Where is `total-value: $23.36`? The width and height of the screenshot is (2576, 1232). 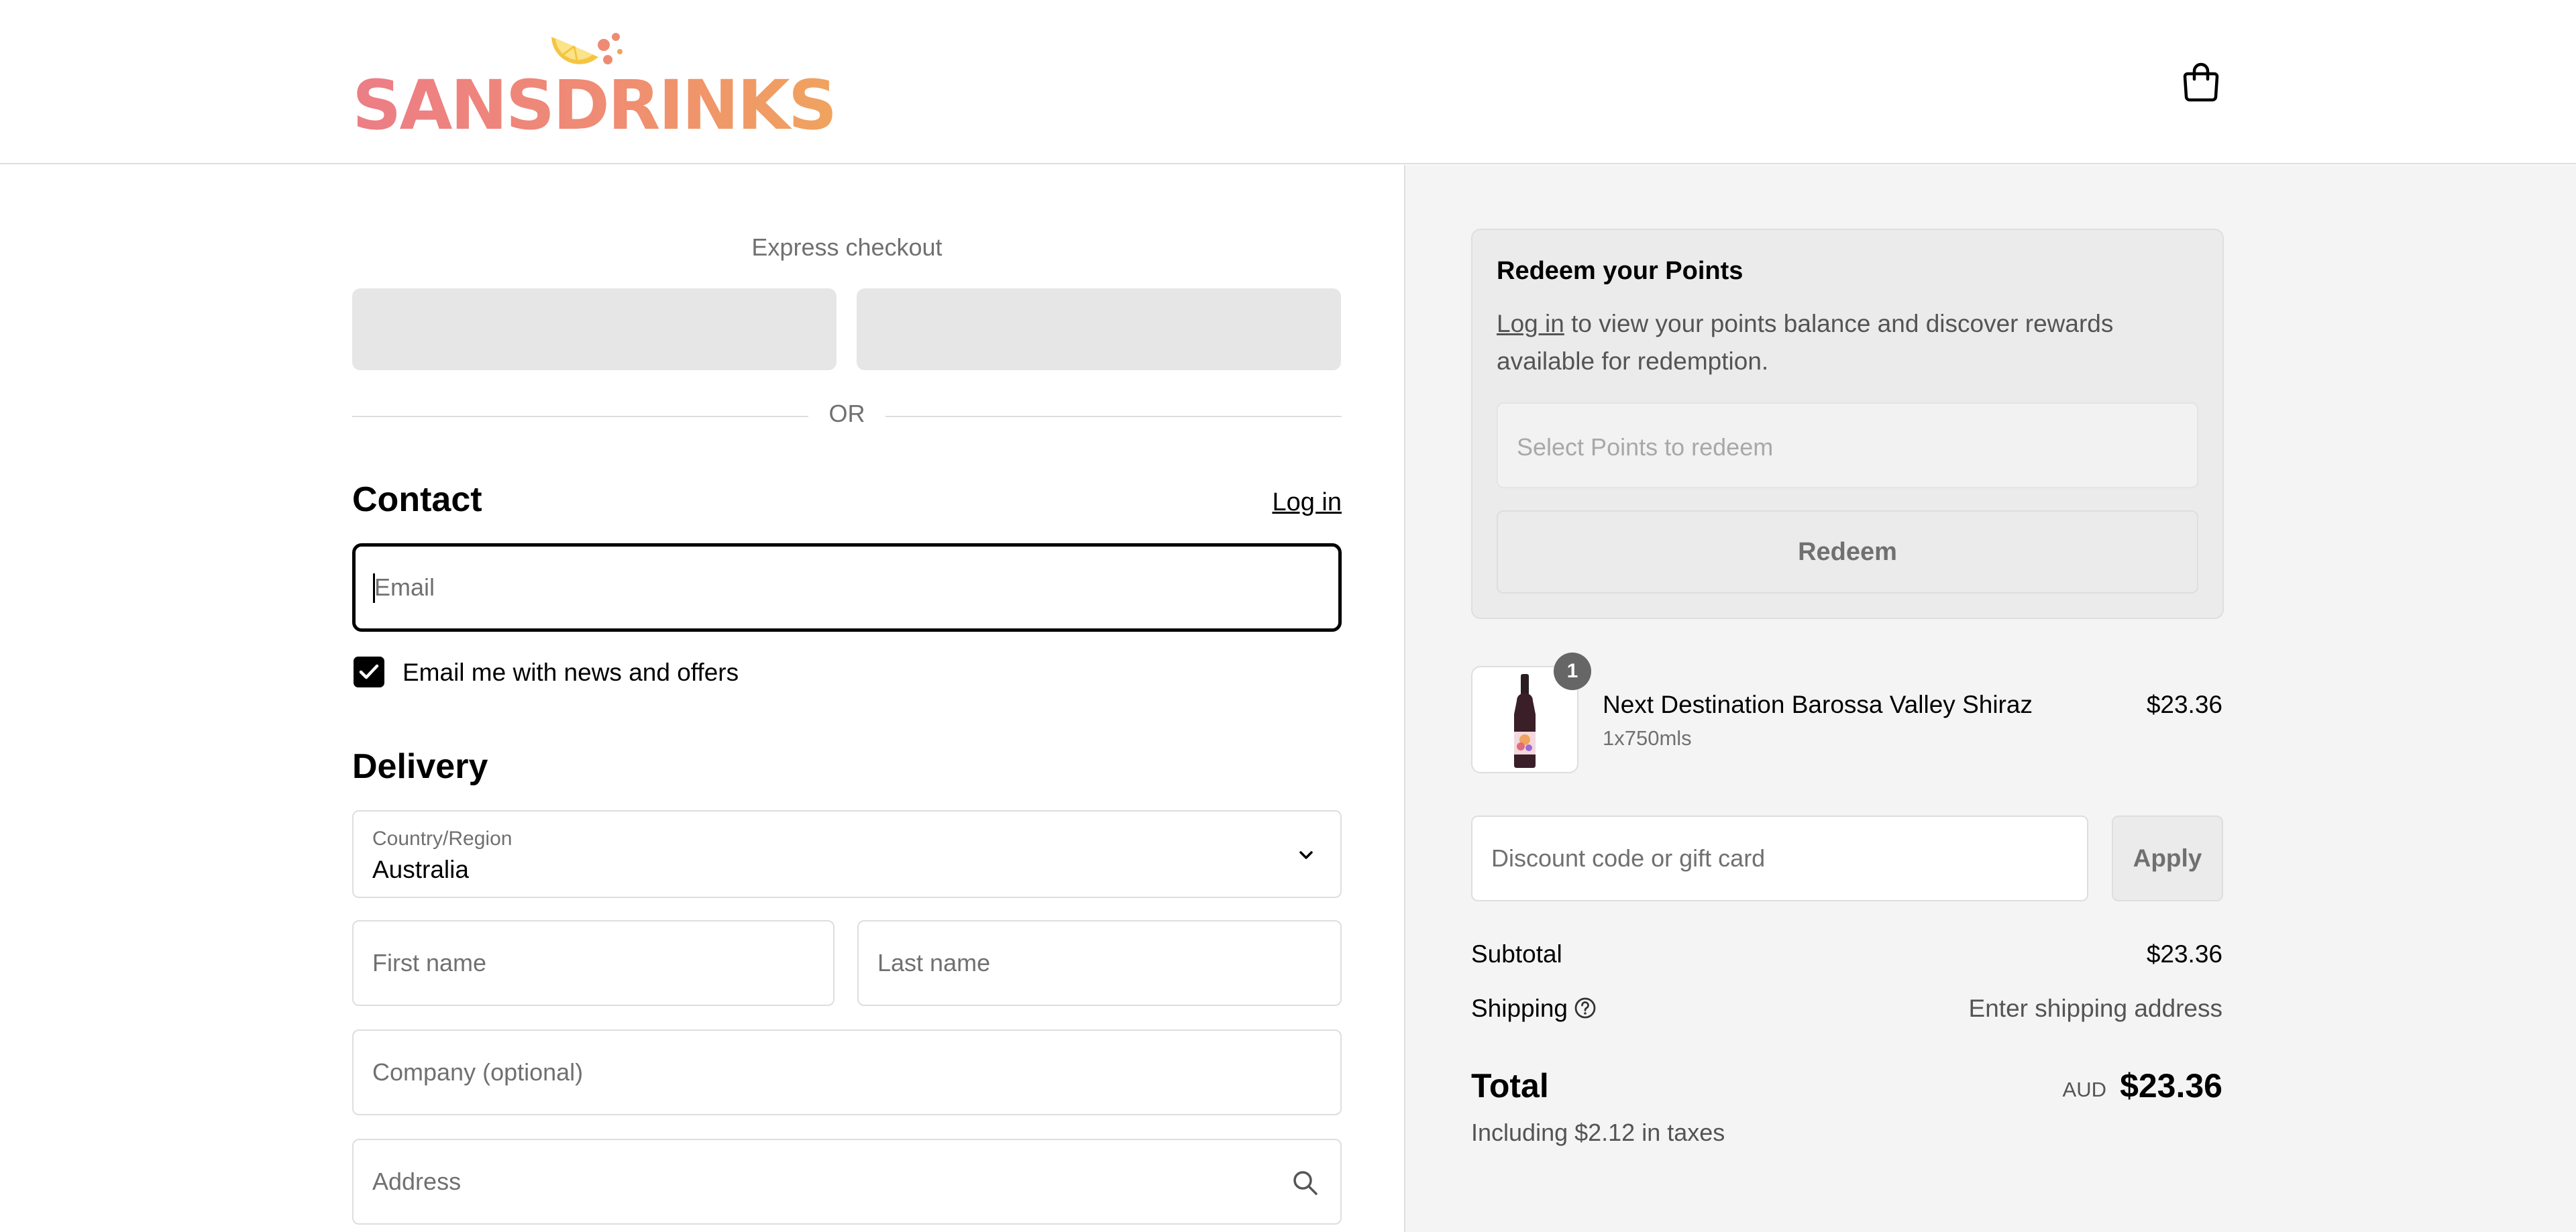
total-value: $23.36 is located at coordinates (2171, 1086).